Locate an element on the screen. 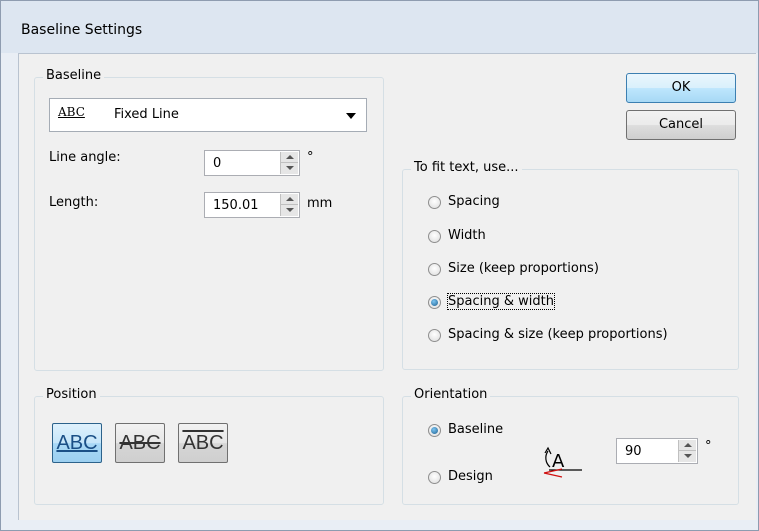 The image size is (759, 531). line-angle-spin-buttons is located at coordinates (289, 163).